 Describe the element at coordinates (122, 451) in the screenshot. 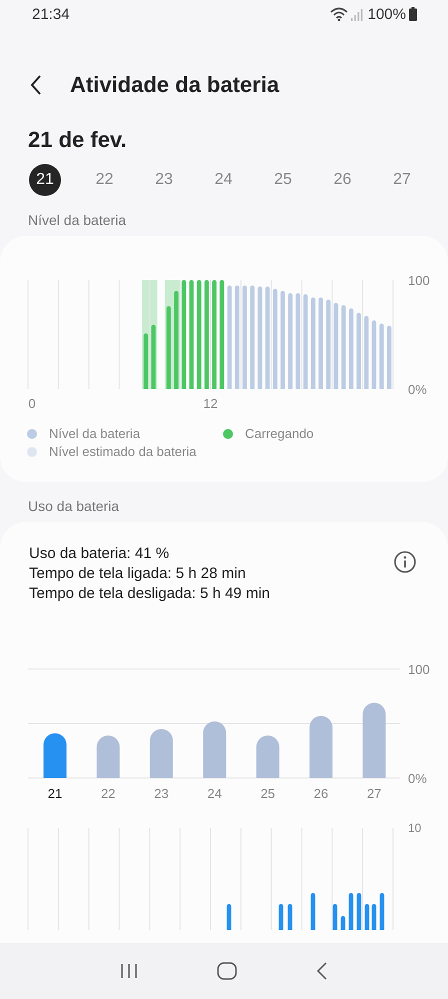

I see `legend-label: Nível estimado da bateria` at that location.